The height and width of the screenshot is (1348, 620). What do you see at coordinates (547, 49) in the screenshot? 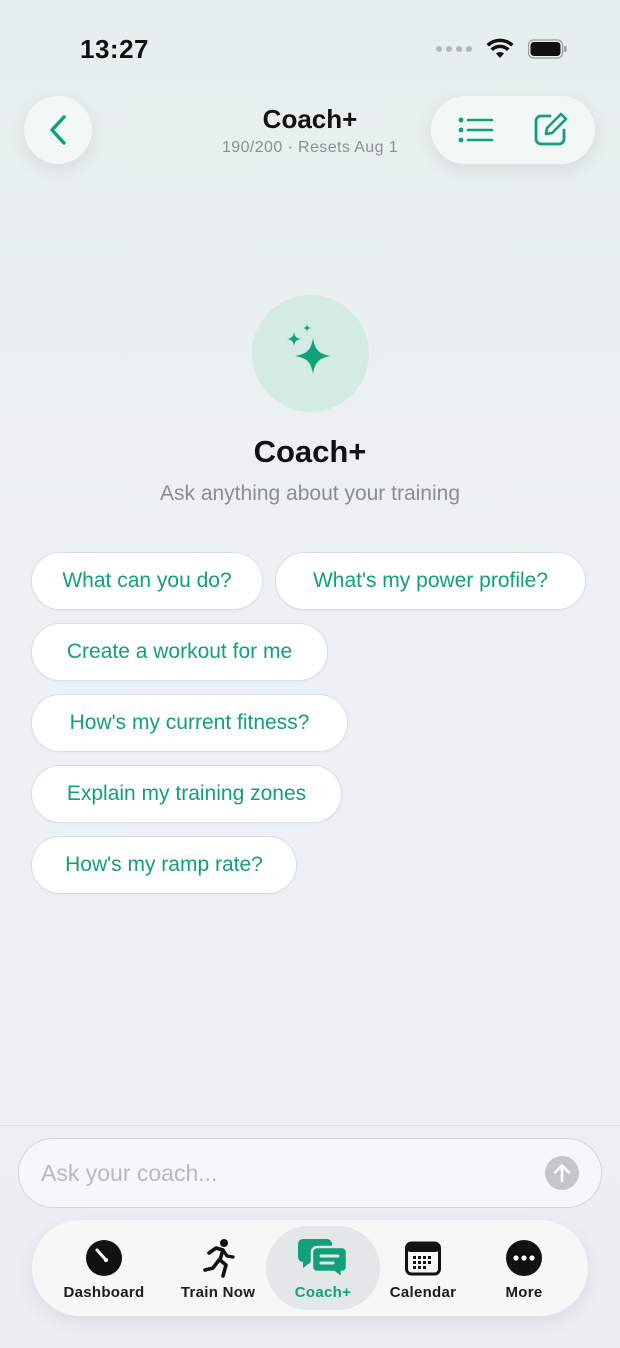
I see `battery-icon` at bounding box center [547, 49].